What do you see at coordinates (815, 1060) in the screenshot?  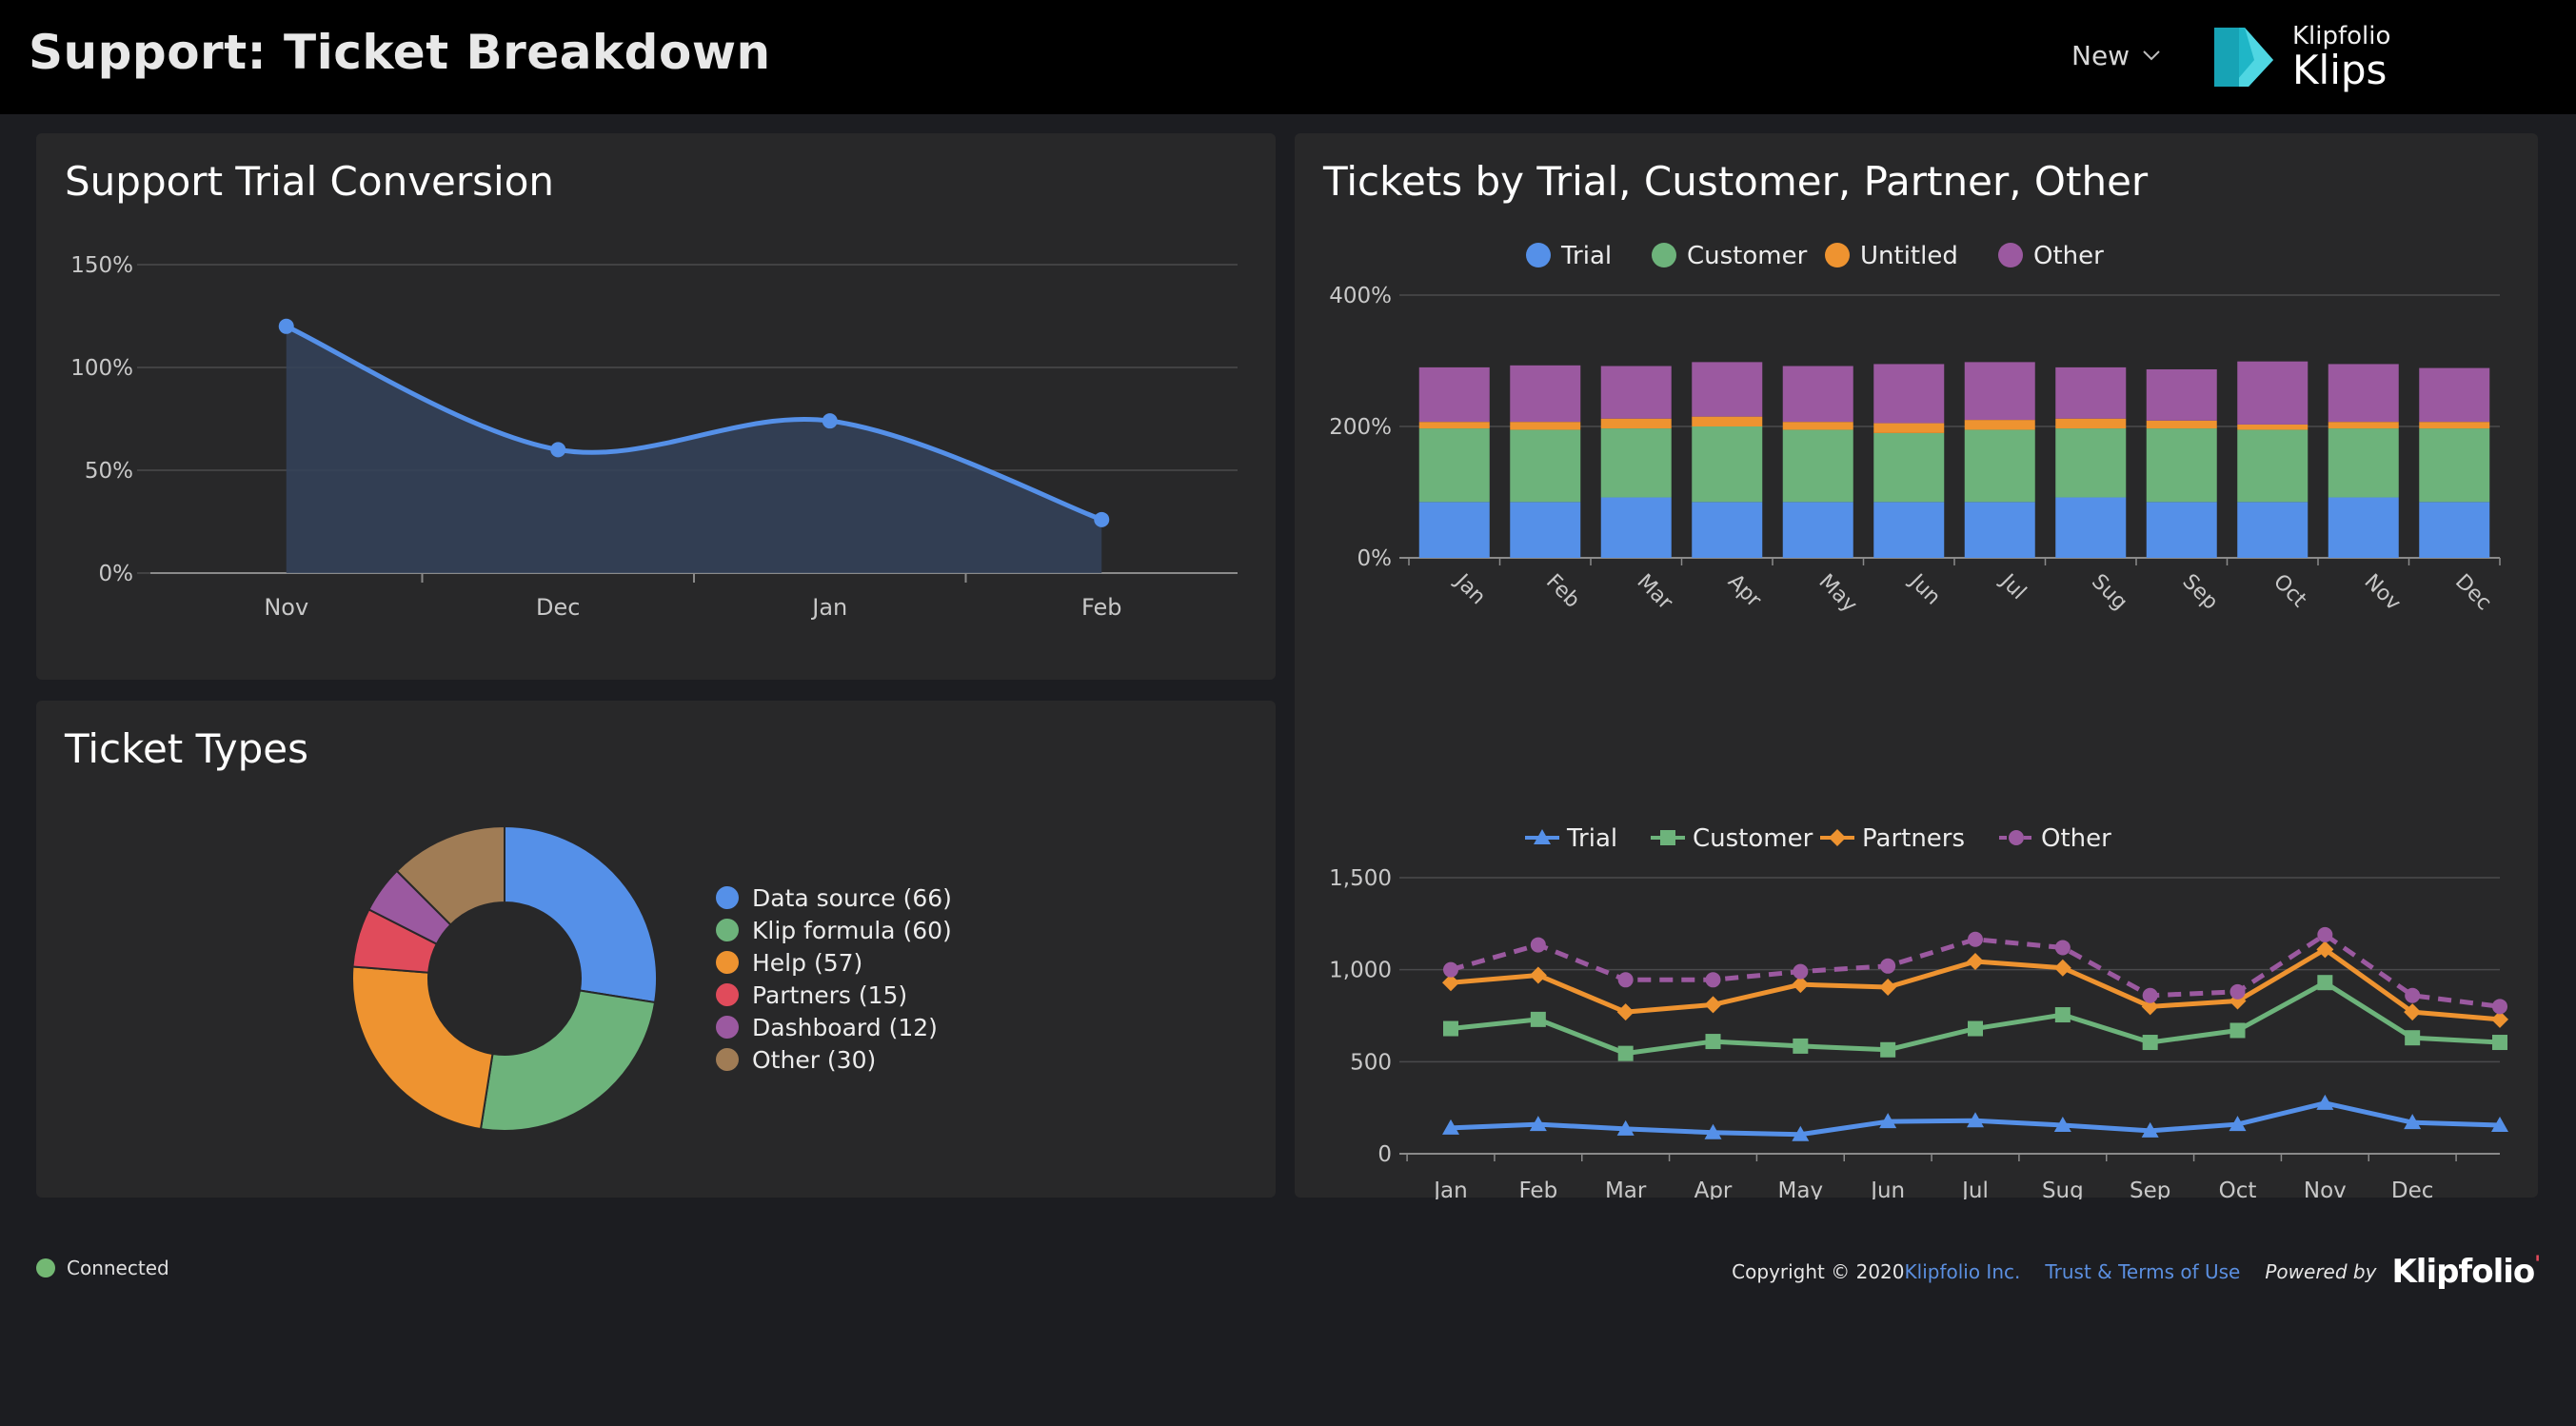 I see `legend-label: Other (30)` at bounding box center [815, 1060].